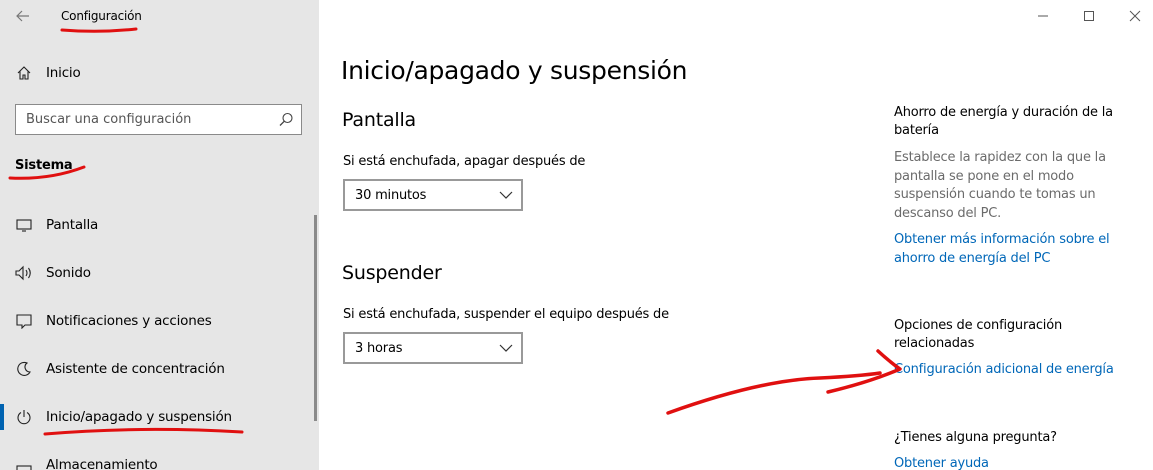 This screenshot has height=470, width=1153. I want to click on power-icon, so click(24, 417).